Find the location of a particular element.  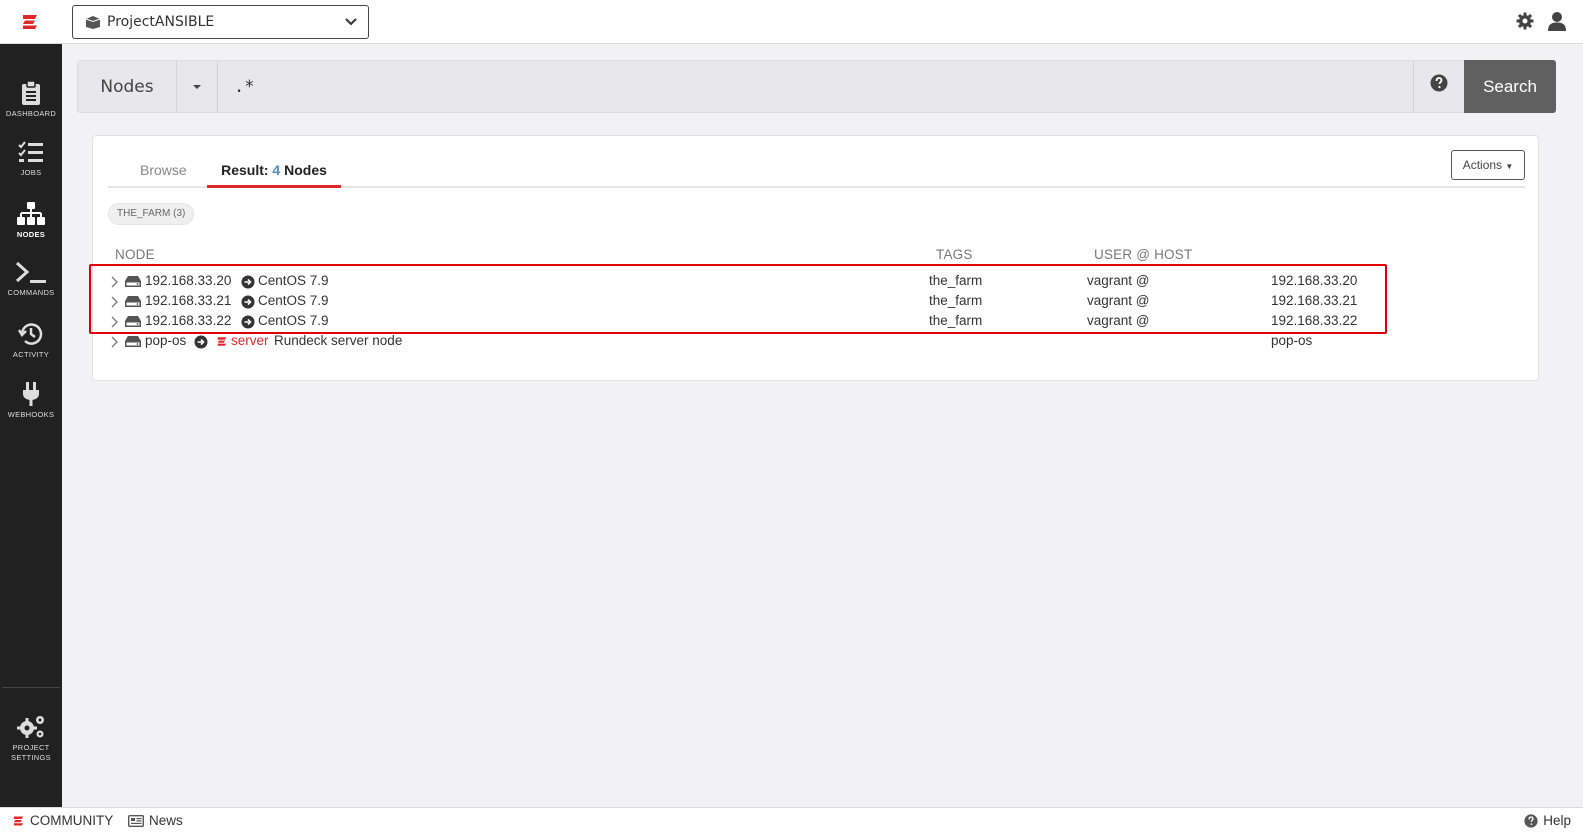

newspaper-icon is located at coordinates (136, 820).